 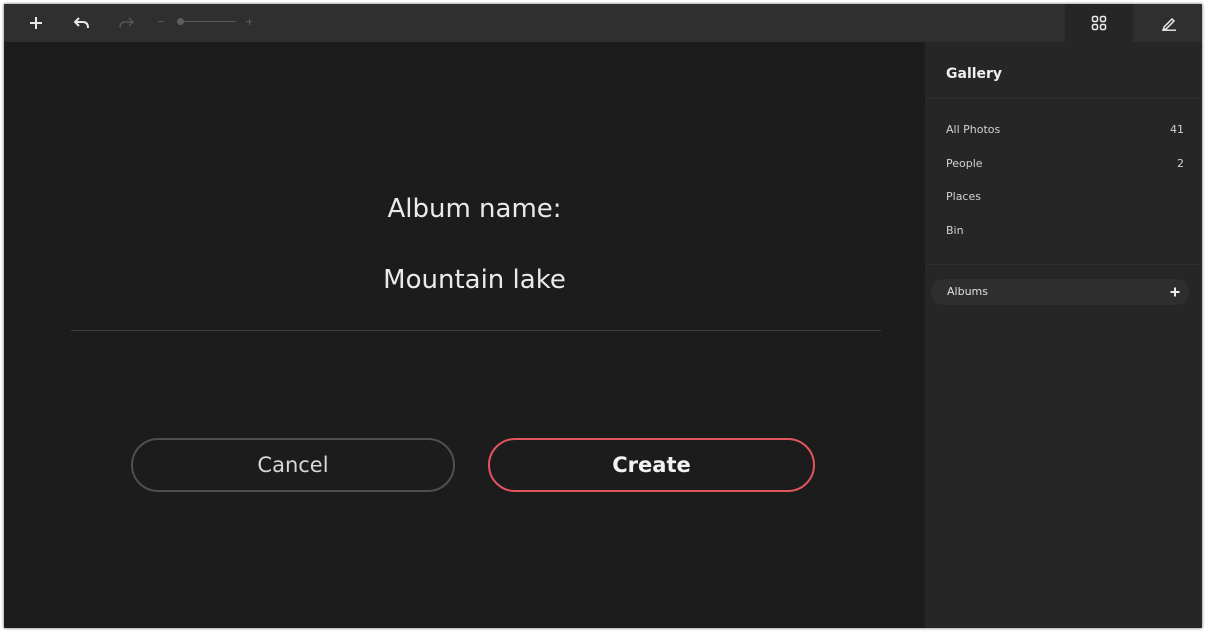 I want to click on sidebar-item-albums: Albums, so click(x=1060, y=292).